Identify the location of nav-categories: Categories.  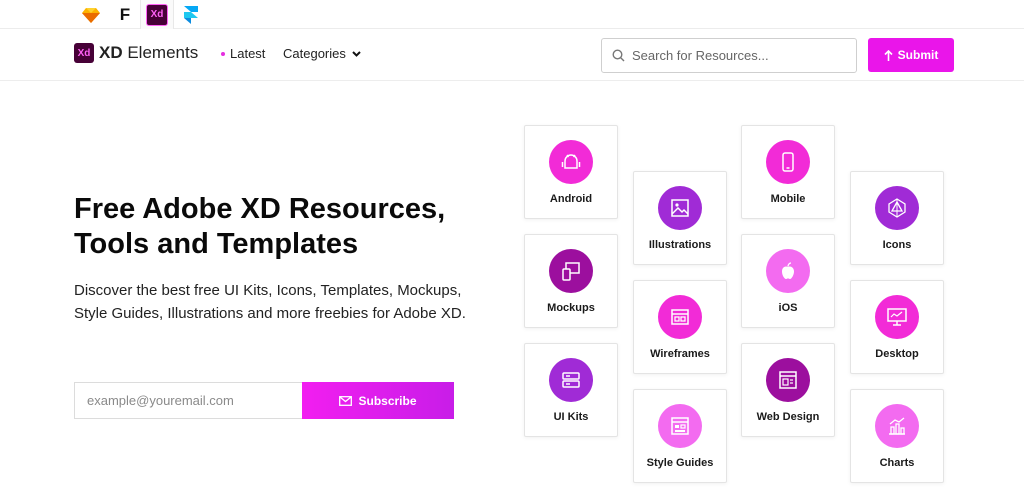
(322, 53).